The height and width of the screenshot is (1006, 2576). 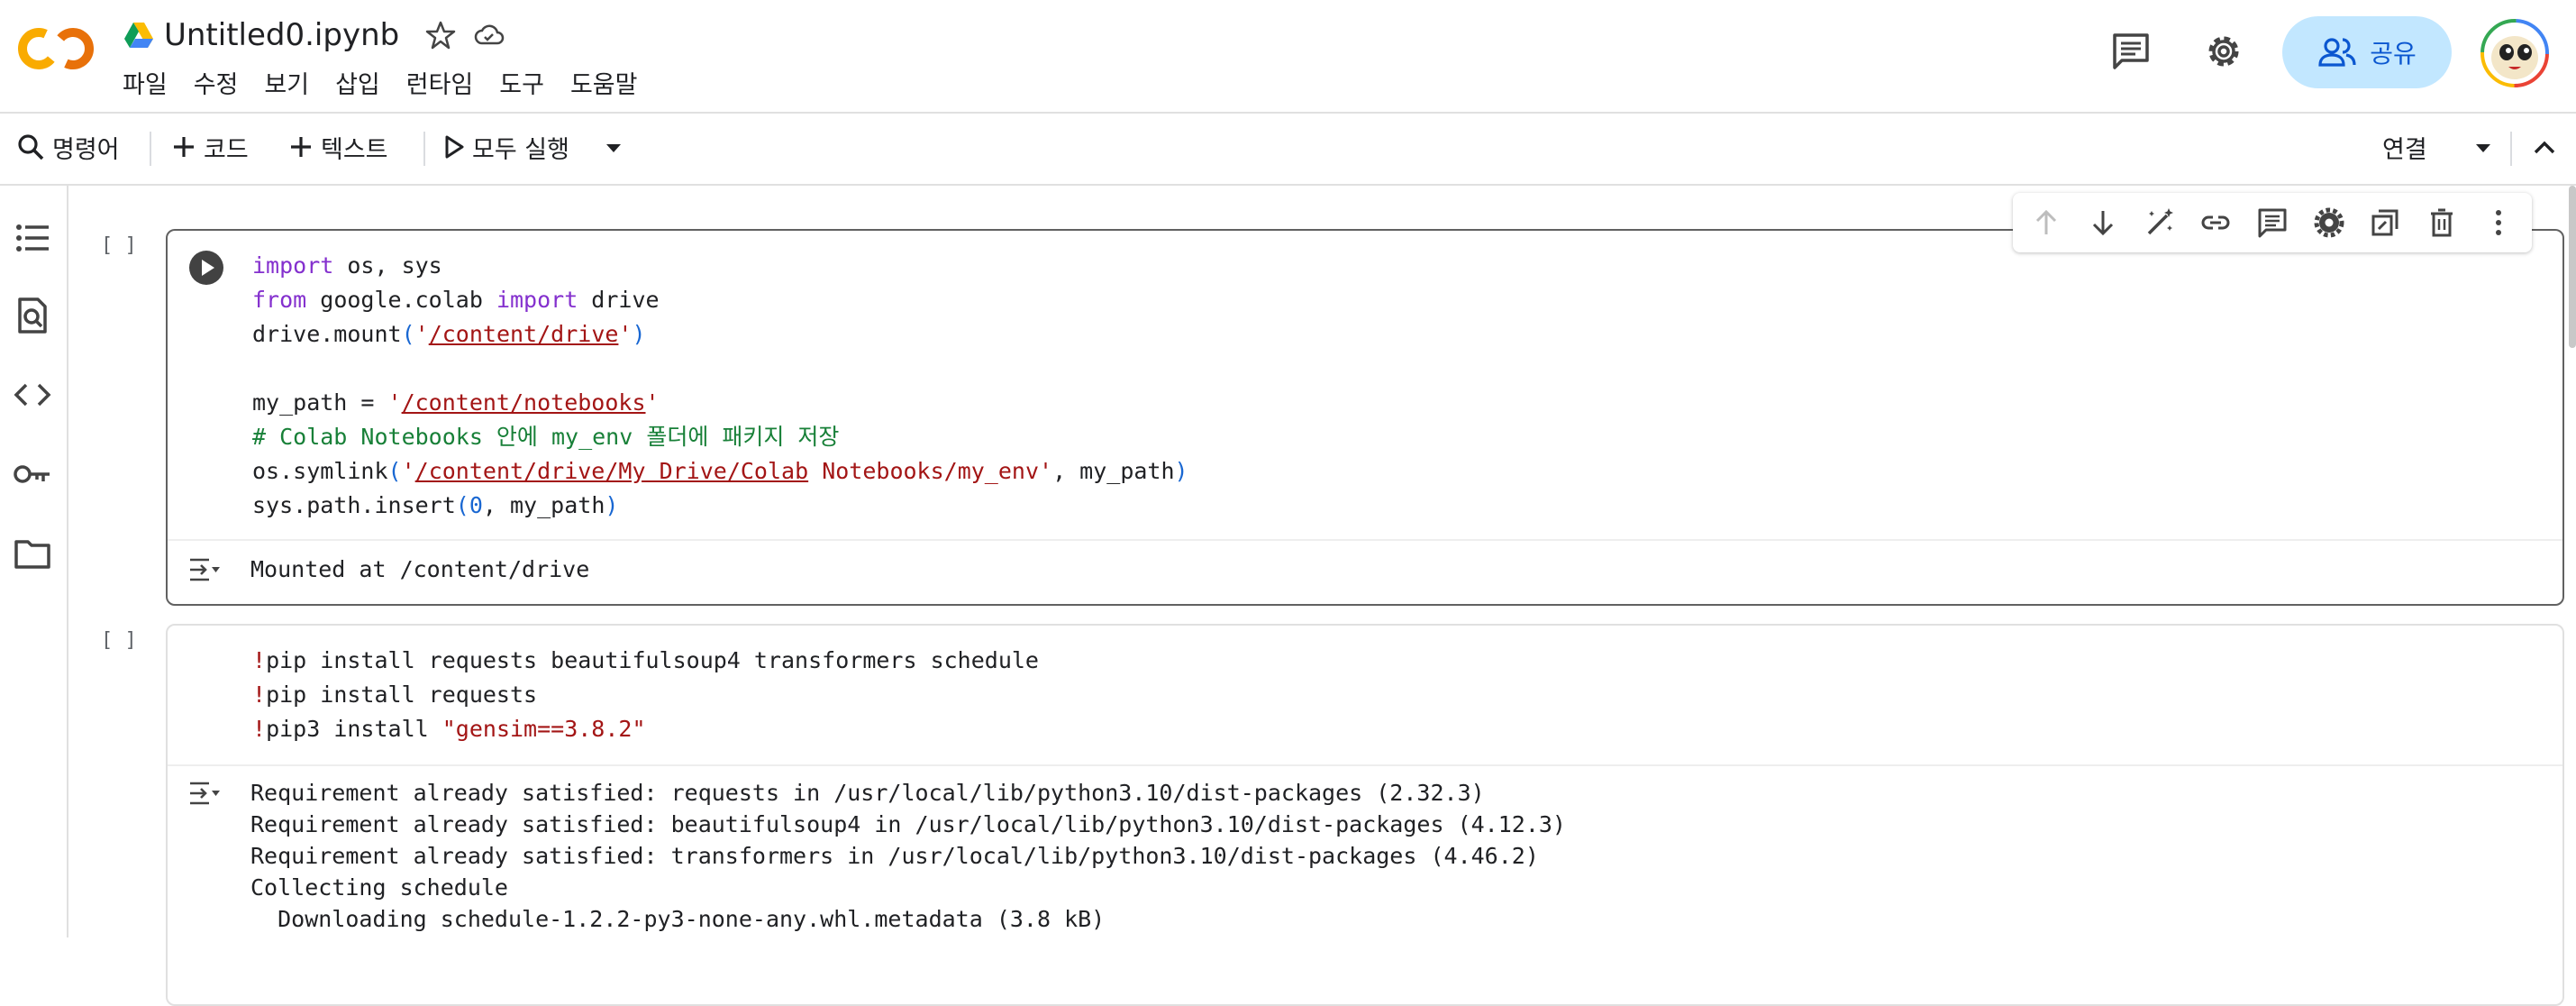 I want to click on people-icon, so click(x=2337, y=52).